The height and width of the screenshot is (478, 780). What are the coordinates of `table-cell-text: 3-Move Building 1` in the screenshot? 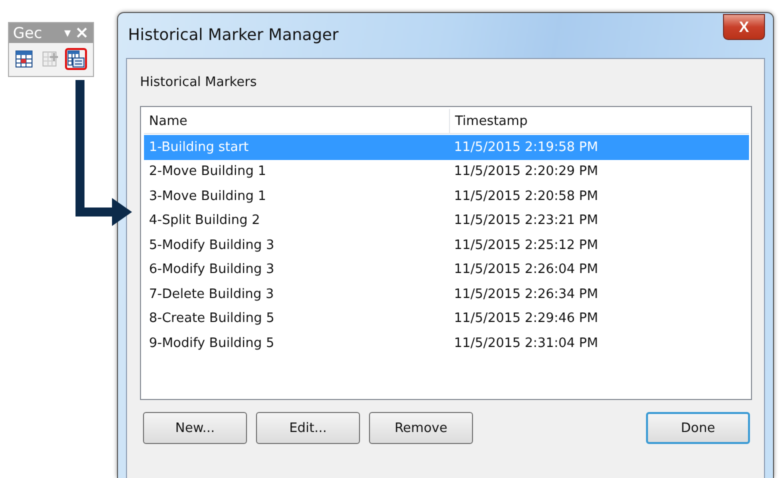 It's located at (208, 196).